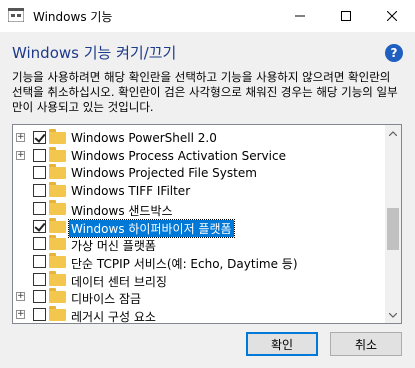 The width and height of the screenshot is (415, 368). Describe the element at coordinates (131, 191) in the screenshot. I see `feature-label: Windows TIFF IFilter` at that location.